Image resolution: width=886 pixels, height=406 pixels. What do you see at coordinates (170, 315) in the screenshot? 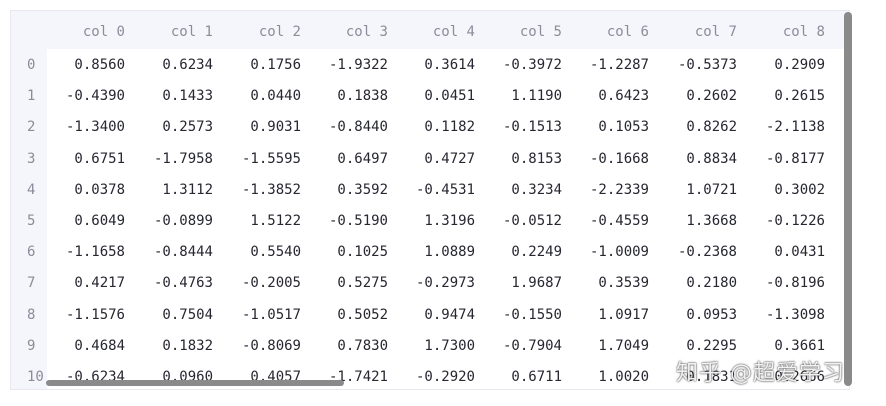
I see `table-cell: 0.7504` at bounding box center [170, 315].